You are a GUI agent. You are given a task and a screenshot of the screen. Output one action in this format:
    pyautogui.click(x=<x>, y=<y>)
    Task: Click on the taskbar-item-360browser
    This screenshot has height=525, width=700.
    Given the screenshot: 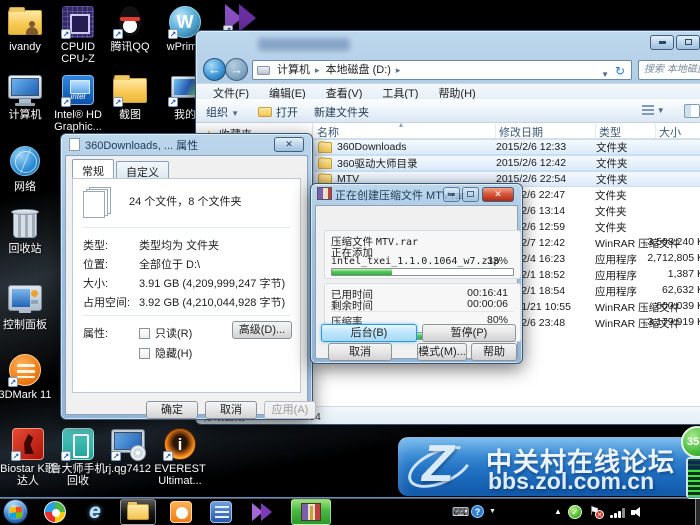 What is the action you would take?
    pyautogui.click(x=55, y=512)
    